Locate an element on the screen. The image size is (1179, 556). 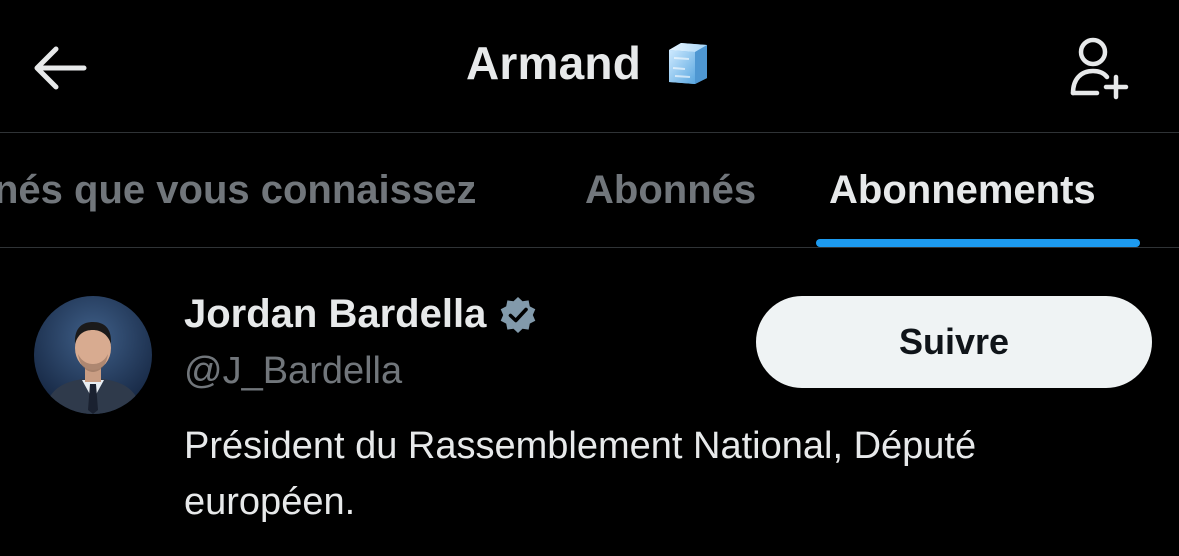
tab-label: nés que vous connaissez is located at coordinates (238, 189).